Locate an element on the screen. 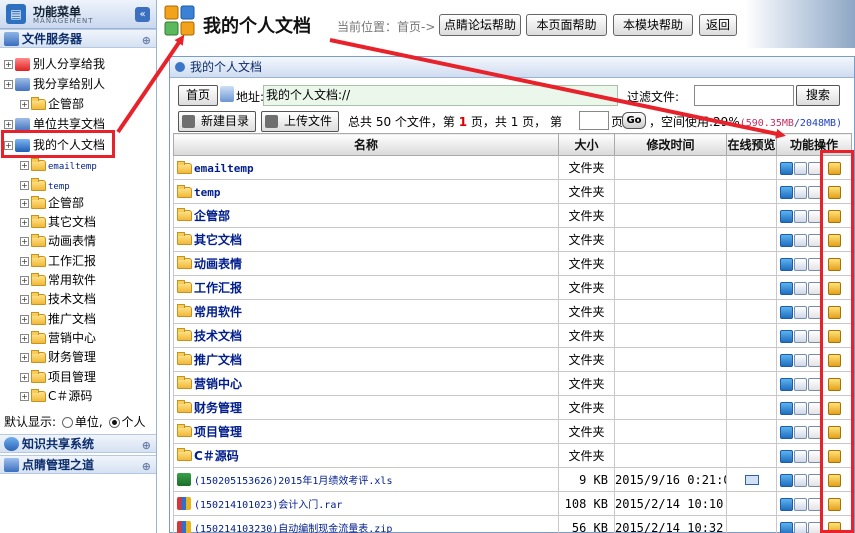 This screenshot has width=855, height=533. folder-name-cell: C＃源码 is located at coordinates (366, 455).